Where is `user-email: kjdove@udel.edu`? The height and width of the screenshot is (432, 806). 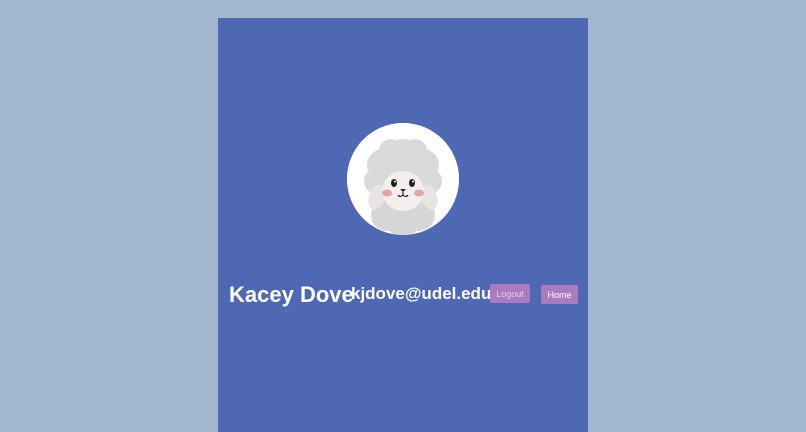 user-email: kjdove@udel.edu is located at coordinates (421, 293).